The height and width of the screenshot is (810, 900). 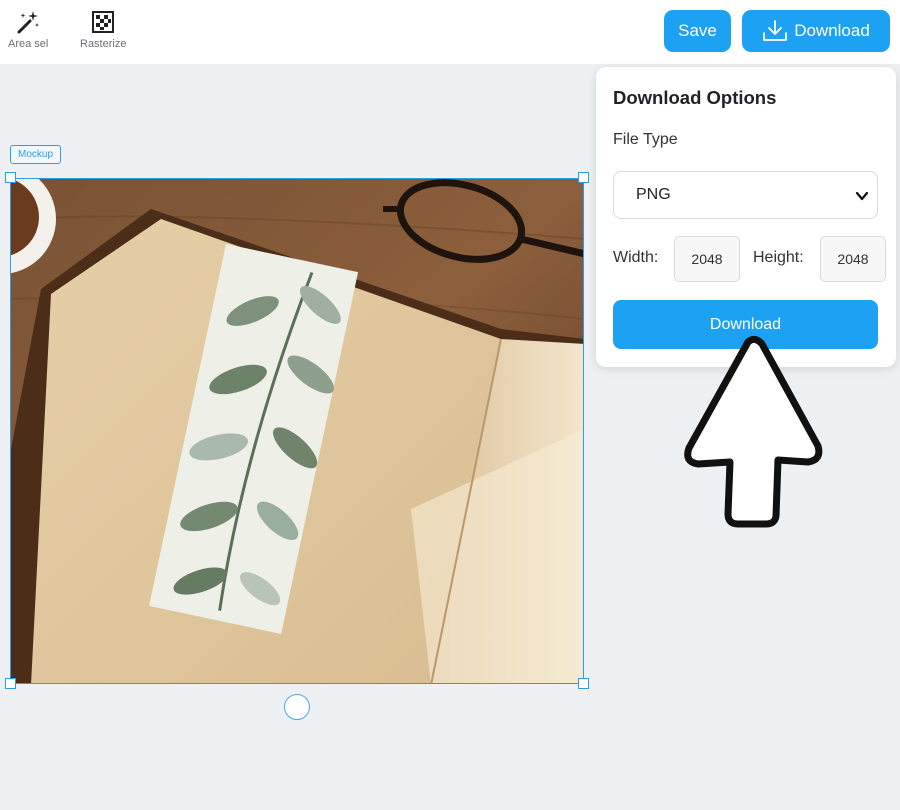 What do you see at coordinates (778, 257) in the screenshot?
I see `height-label: Height:` at bounding box center [778, 257].